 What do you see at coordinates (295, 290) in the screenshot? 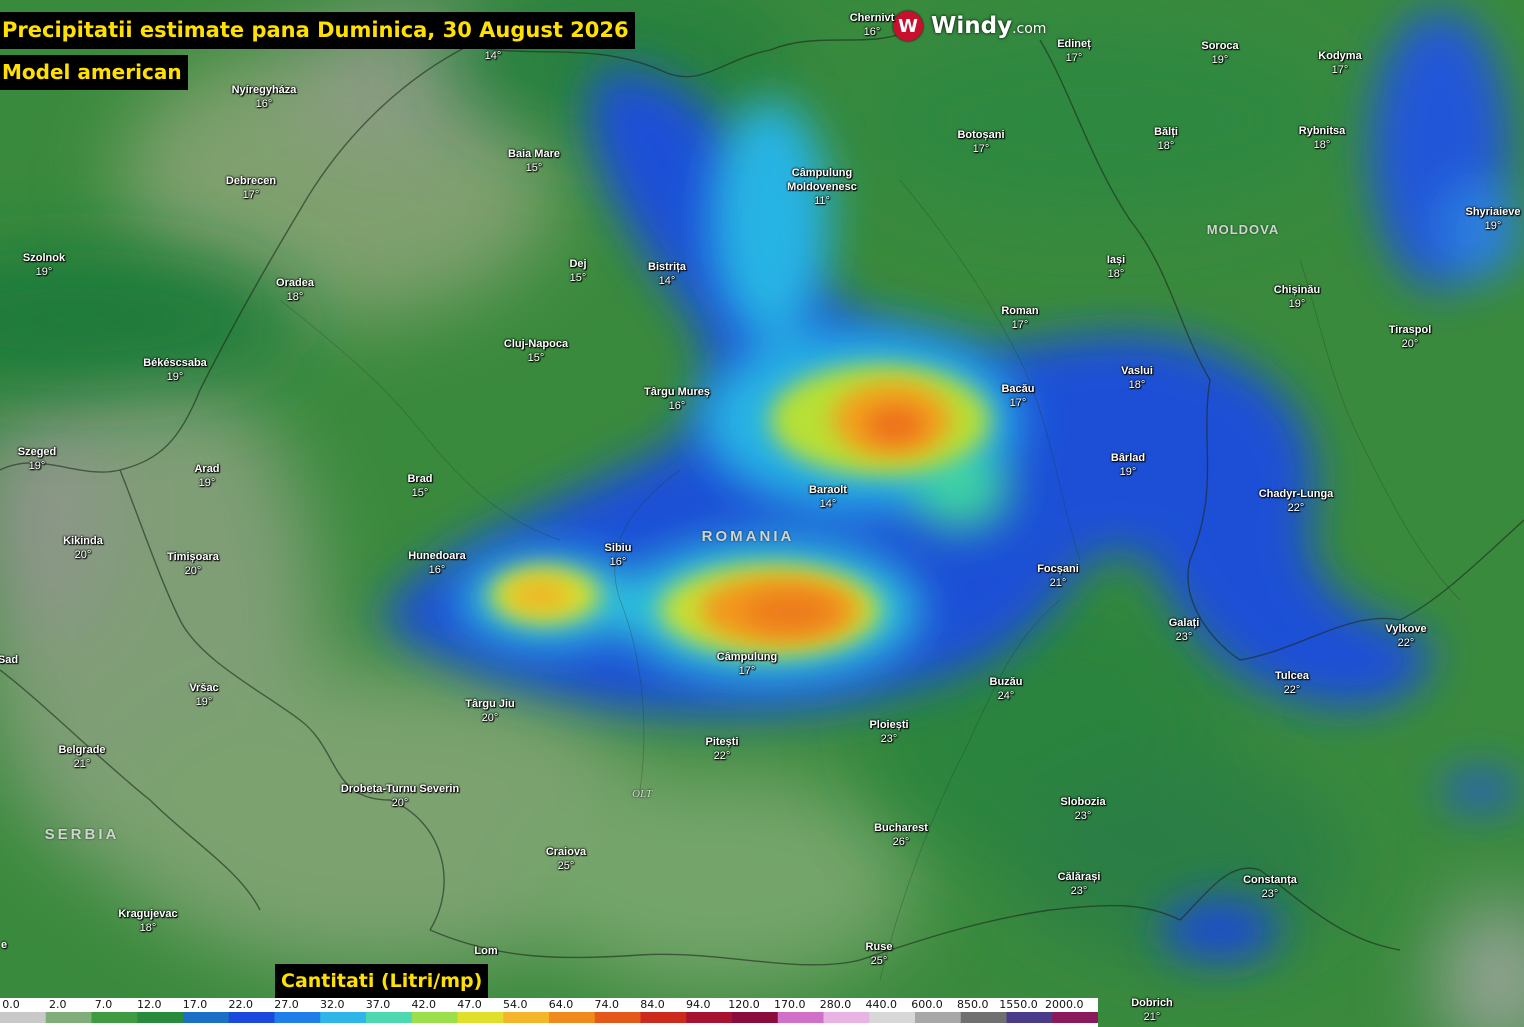
I see `city-oradea: Oradea 18°` at bounding box center [295, 290].